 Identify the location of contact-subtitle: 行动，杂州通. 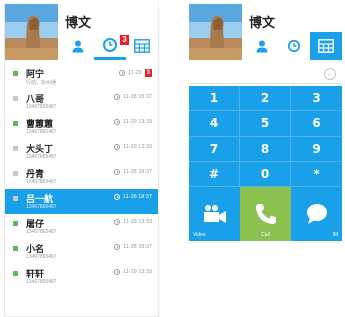
(41, 83).